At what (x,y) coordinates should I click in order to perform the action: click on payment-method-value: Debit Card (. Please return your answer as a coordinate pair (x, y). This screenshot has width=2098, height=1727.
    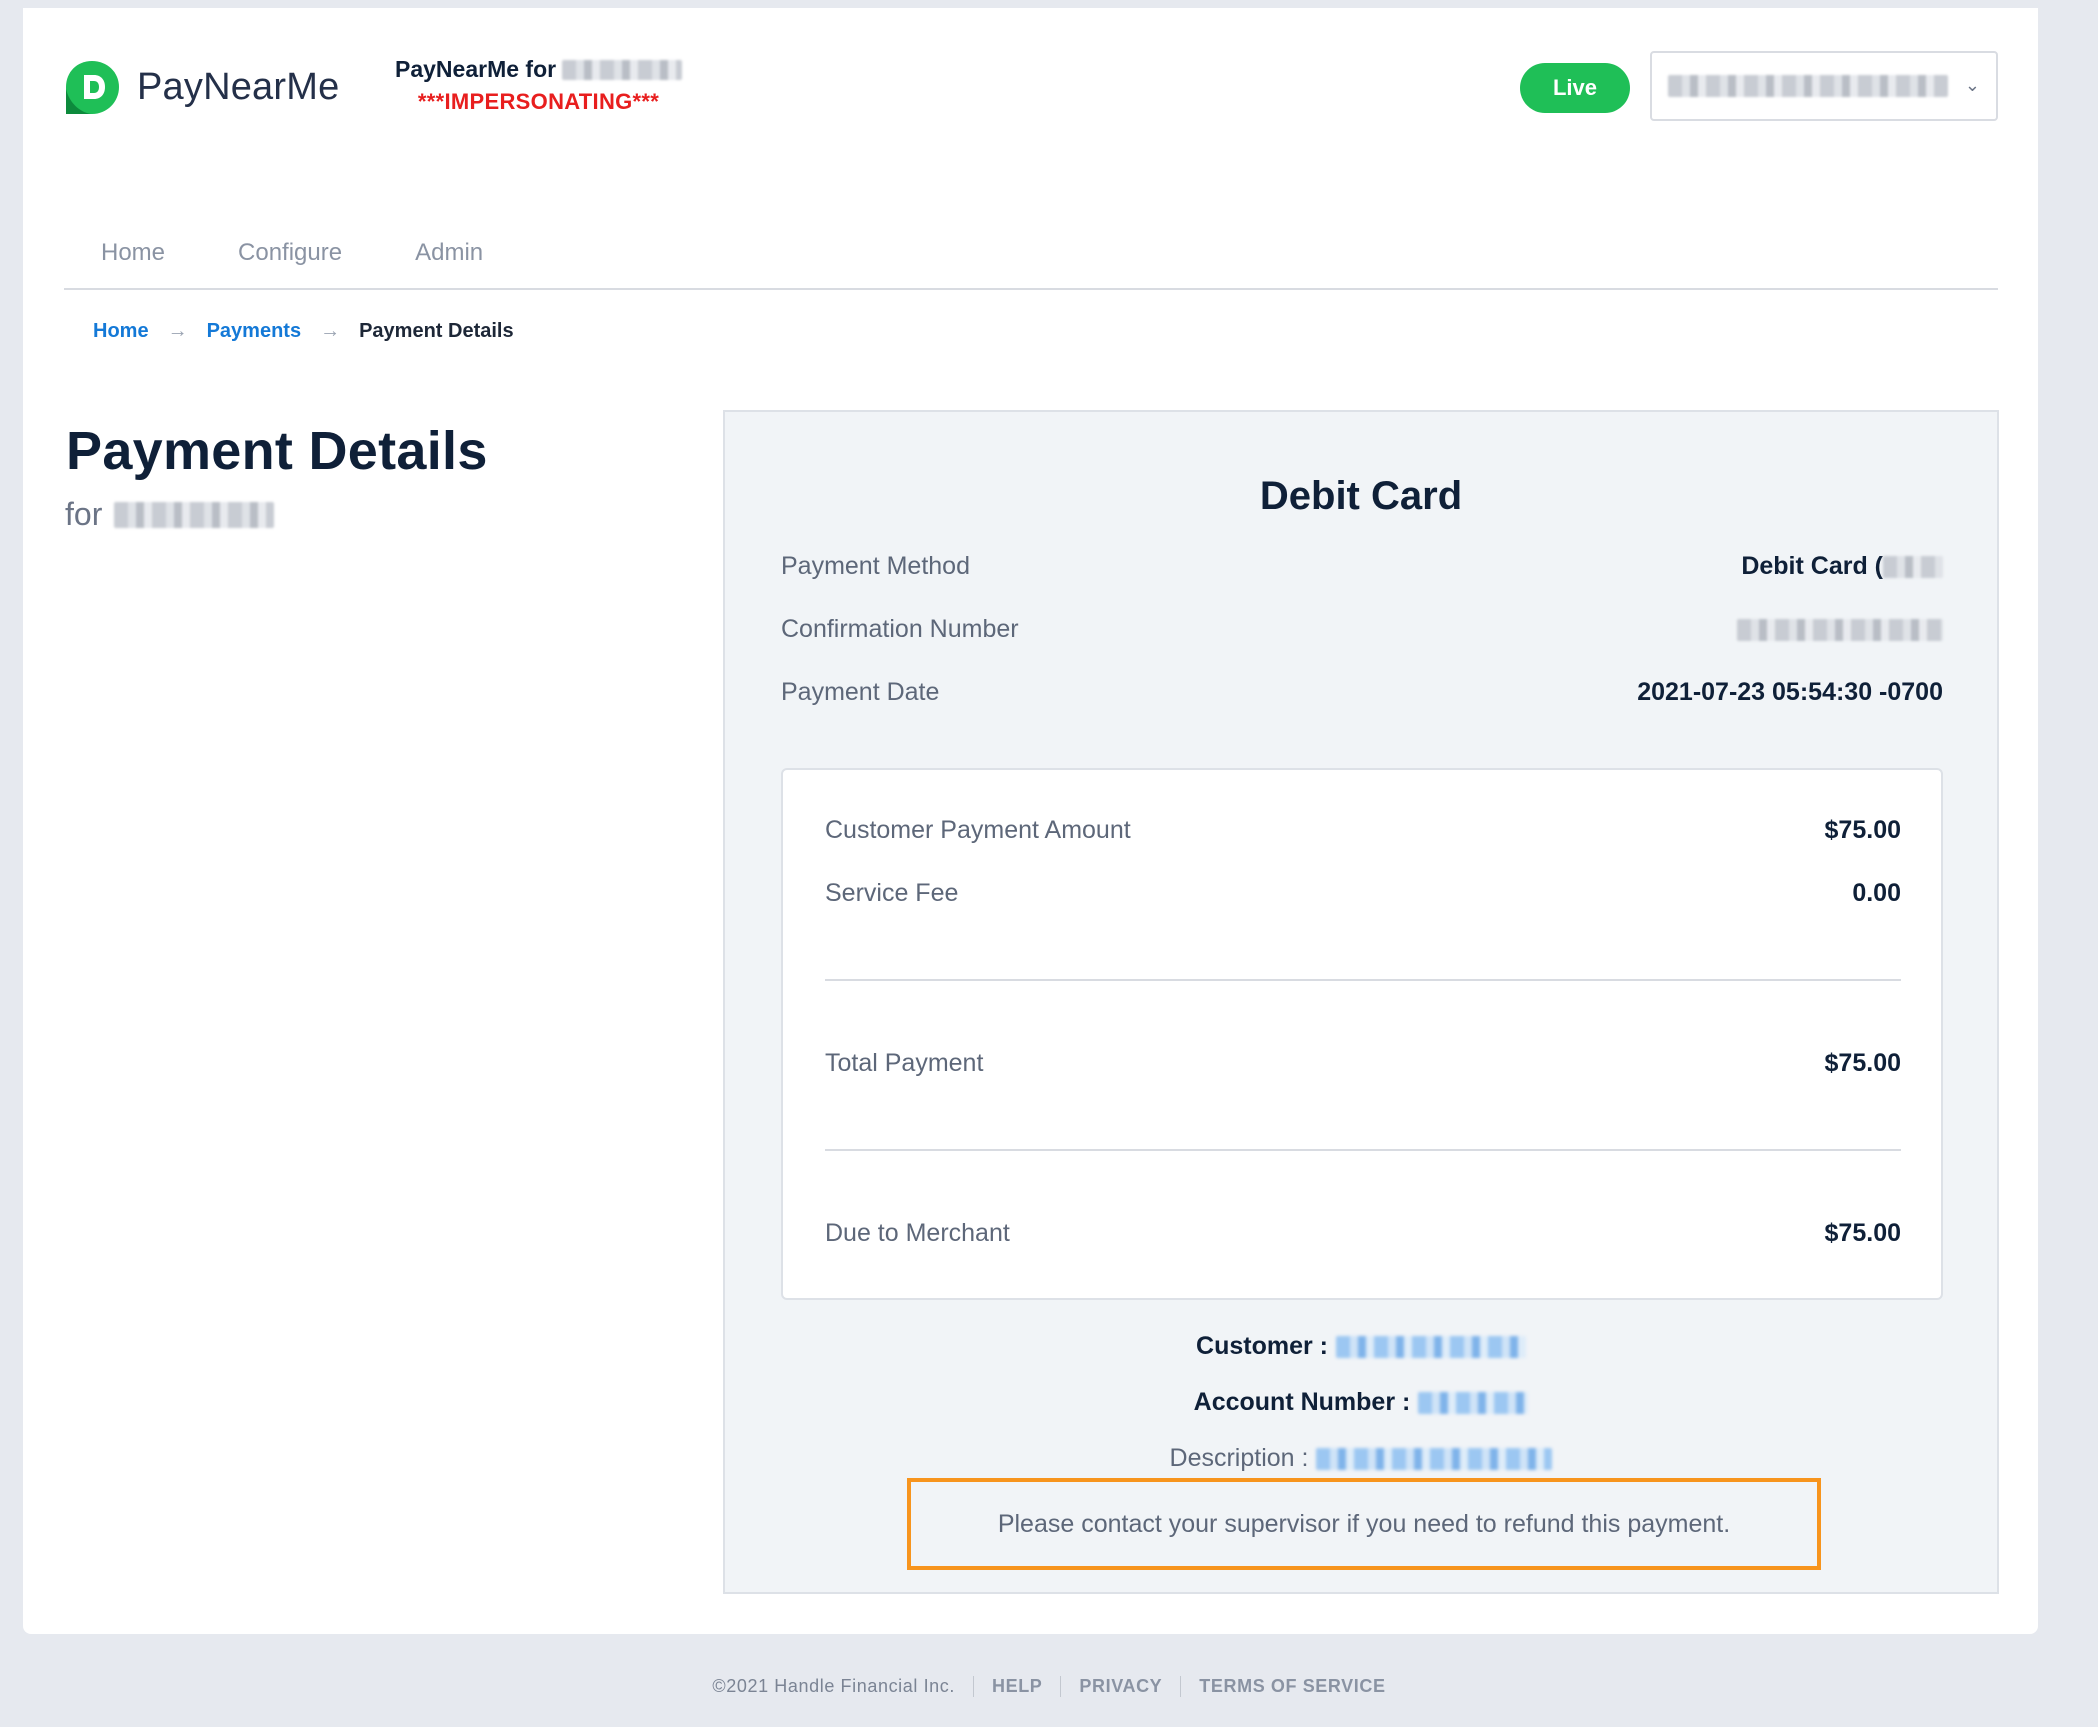
    Looking at the image, I should click on (1842, 566).